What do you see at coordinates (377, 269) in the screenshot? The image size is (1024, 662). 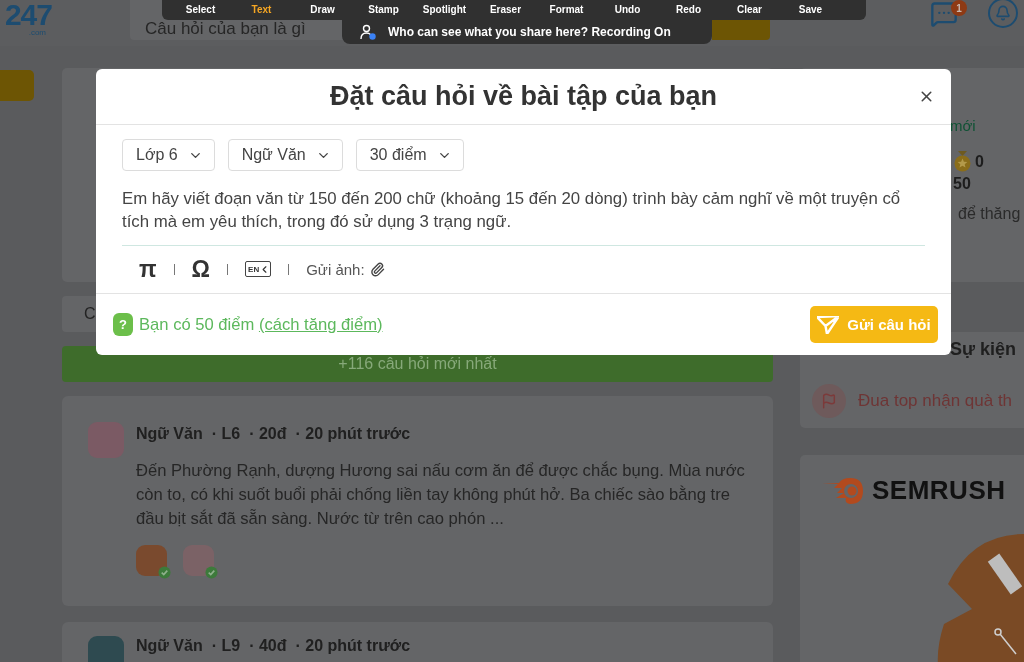 I see `paperclip-icon` at bounding box center [377, 269].